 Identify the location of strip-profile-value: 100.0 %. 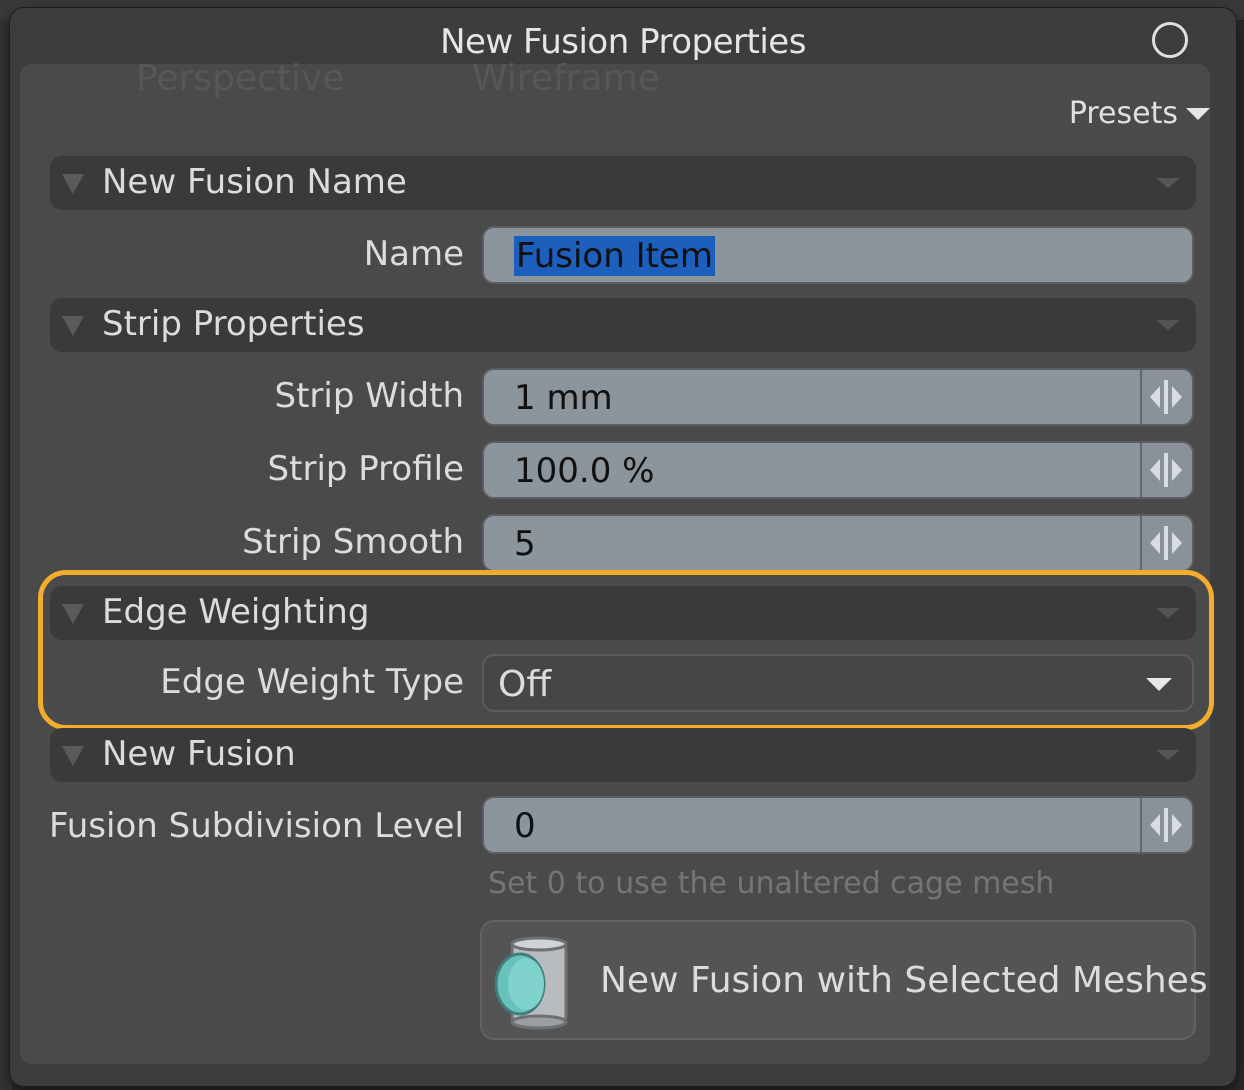
(584, 471).